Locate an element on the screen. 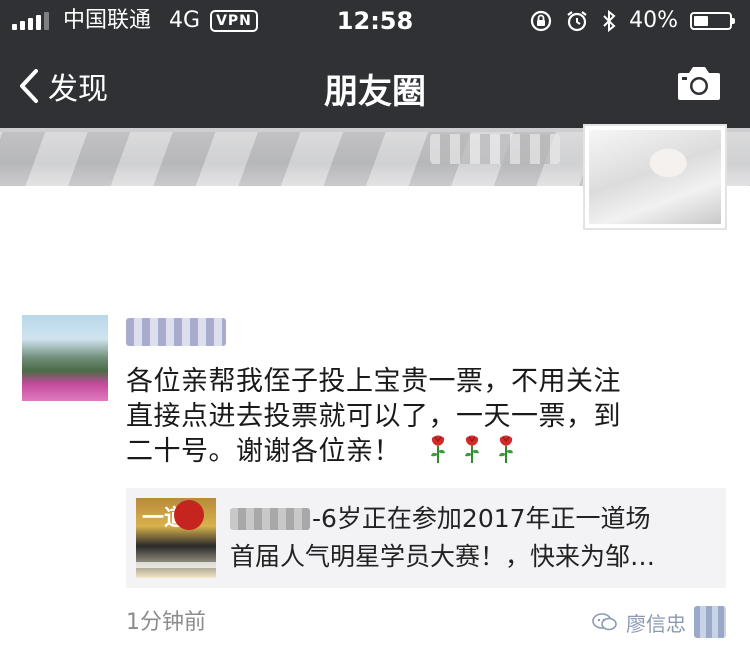 The width and height of the screenshot is (750, 657). blurred-name is located at coordinates (270, 519).